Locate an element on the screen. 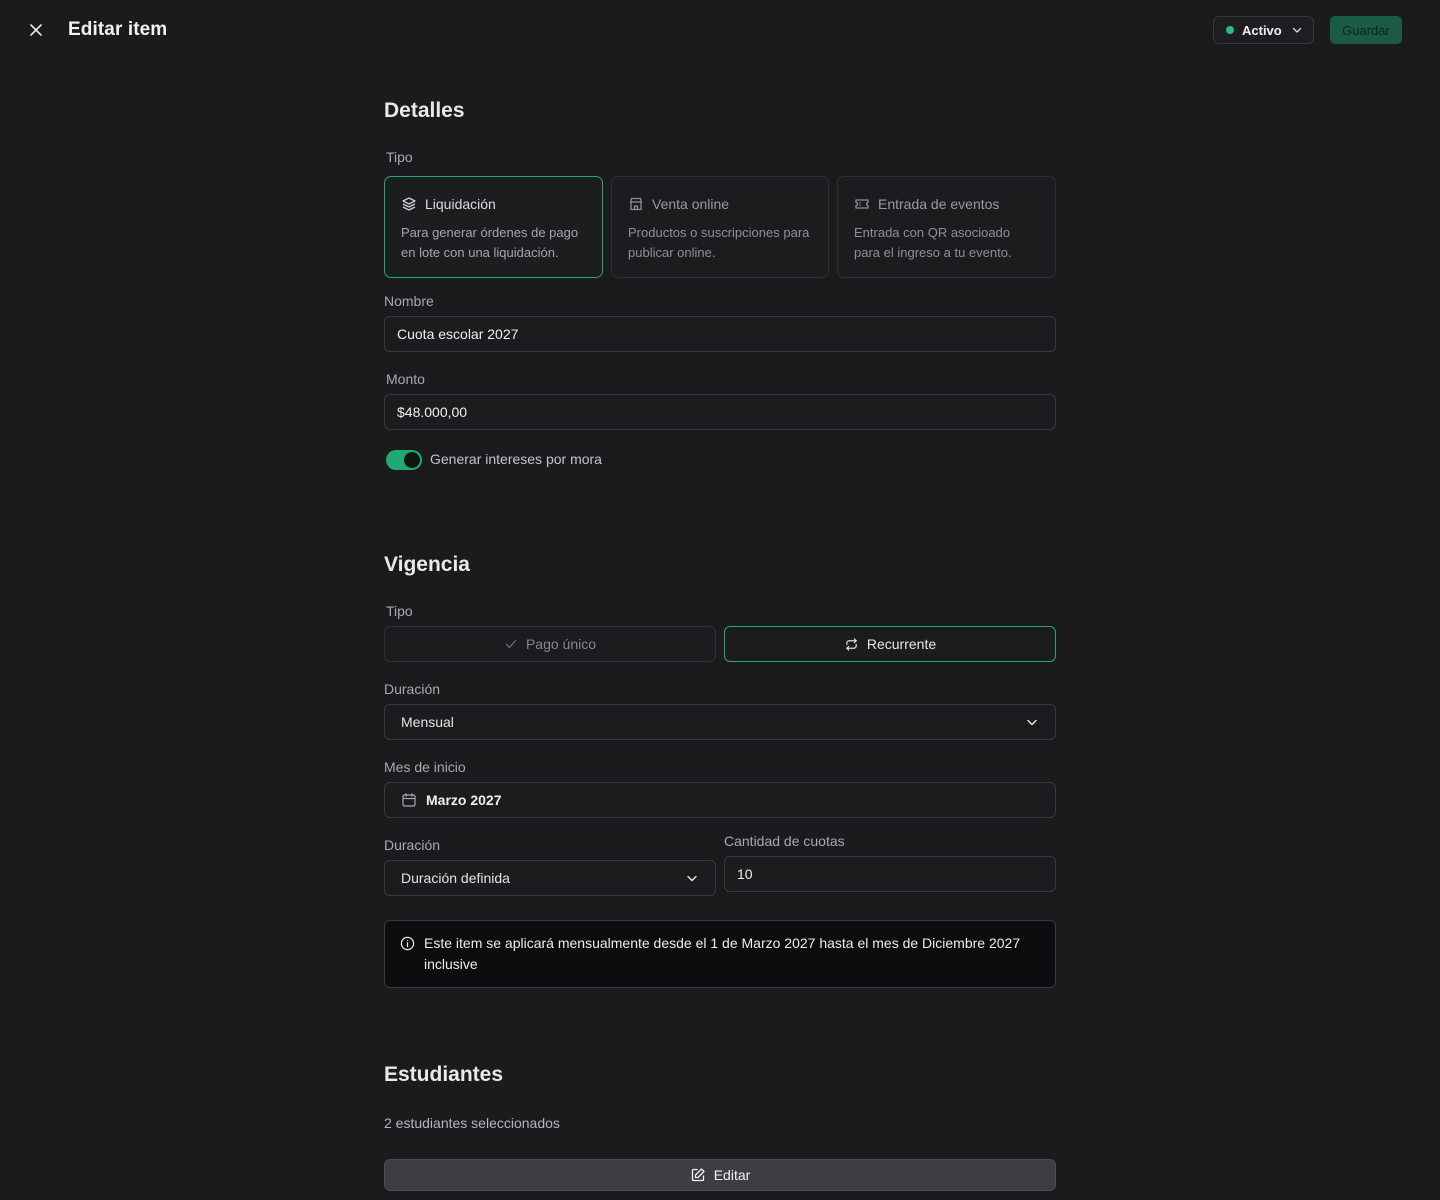 The width and height of the screenshot is (1440, 1200). type-card-title: Liquidación is located at coordinates (460, 204).